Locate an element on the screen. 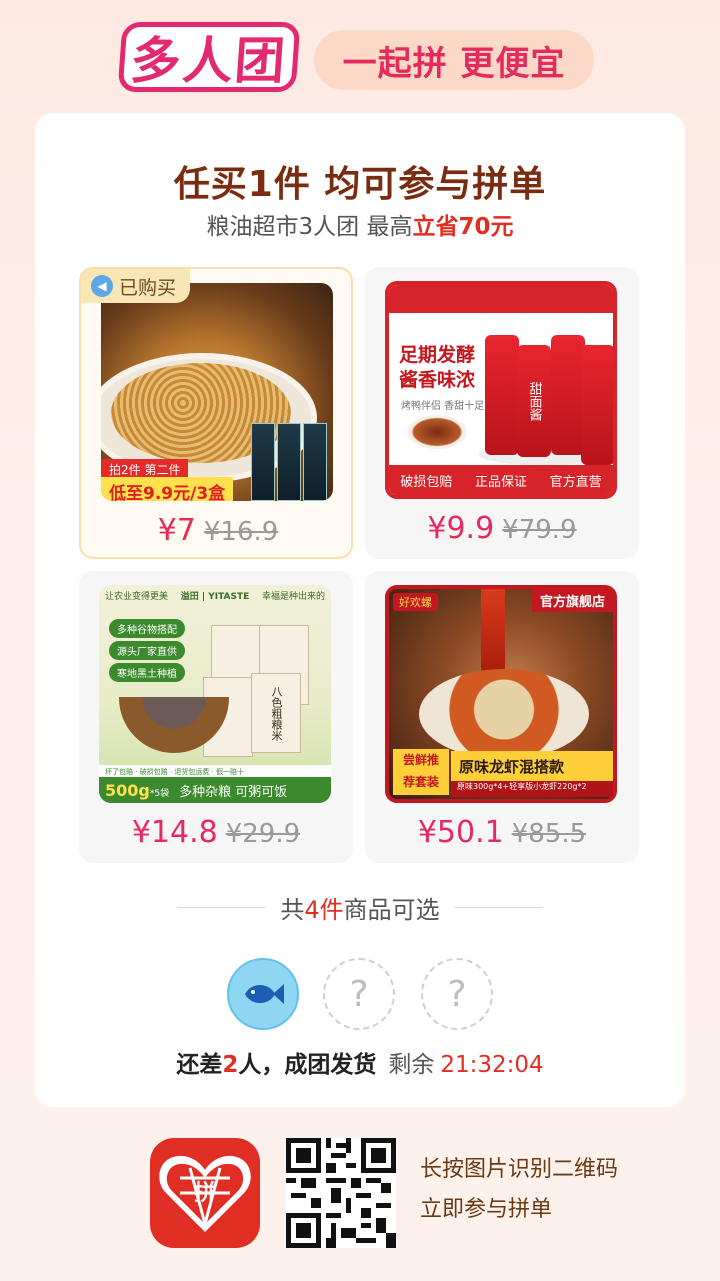 The image size is (720, 1281). qr-code is located at coordinates (341, 1193).